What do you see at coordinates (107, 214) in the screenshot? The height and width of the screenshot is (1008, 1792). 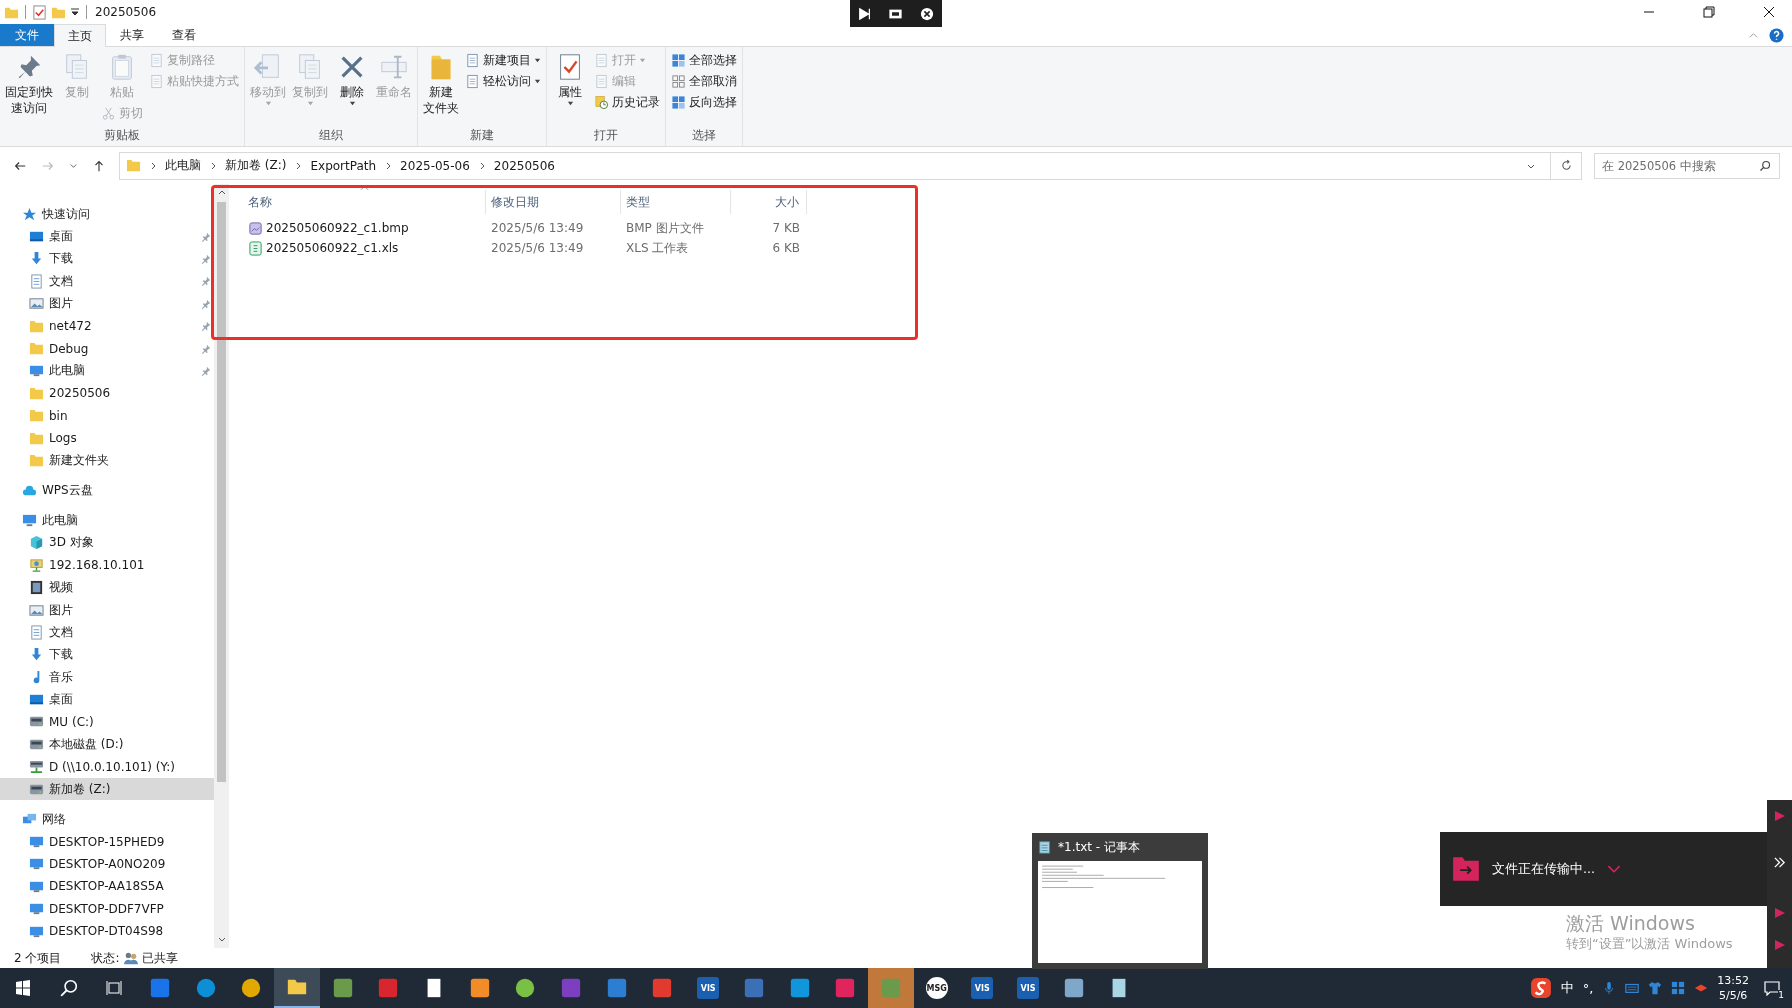 I see `nav-item: 快速访问` at bounding box center [107, 214].